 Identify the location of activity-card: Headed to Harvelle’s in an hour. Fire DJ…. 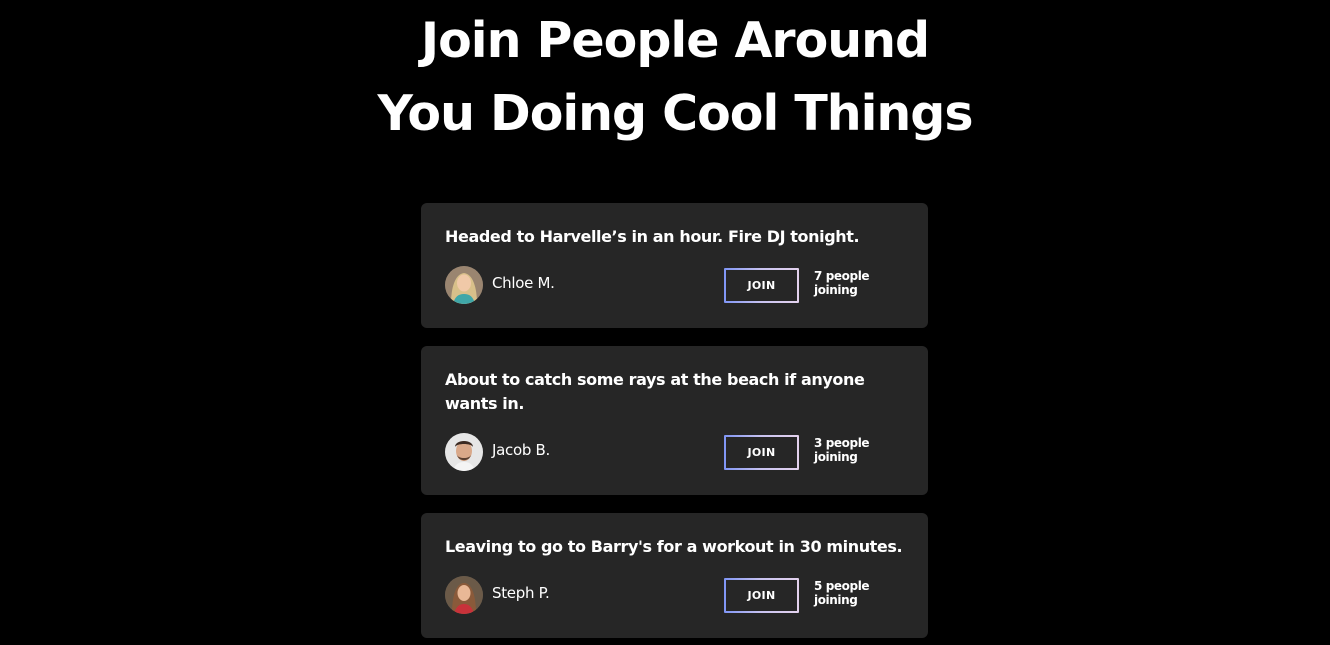
(674, 265).